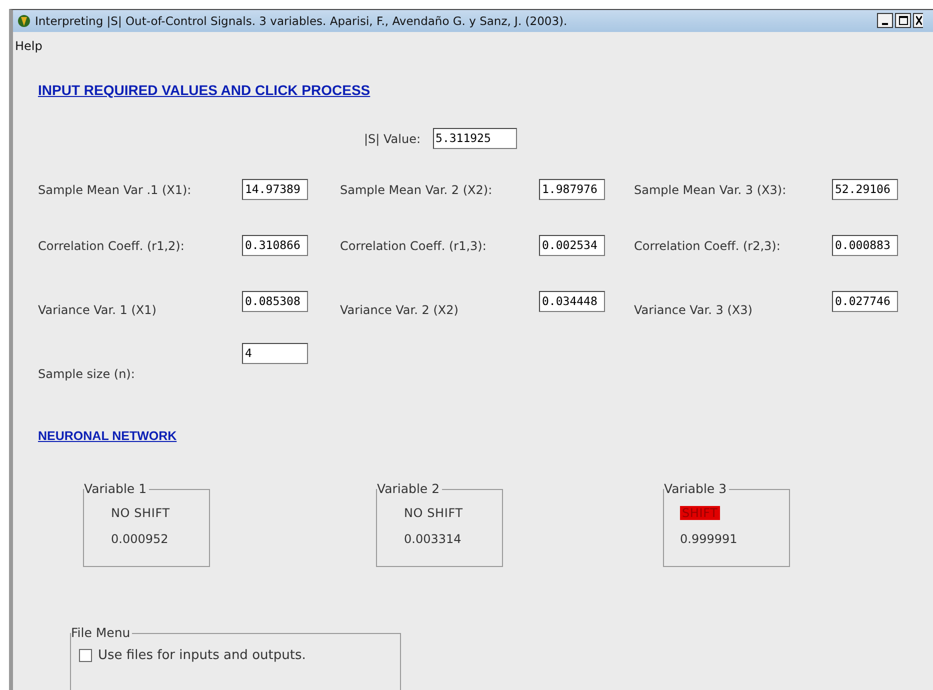  What do you see at coordinates (885, 20) in the screenshot?
I see `minimize-button` at bounding box center [885, 20].